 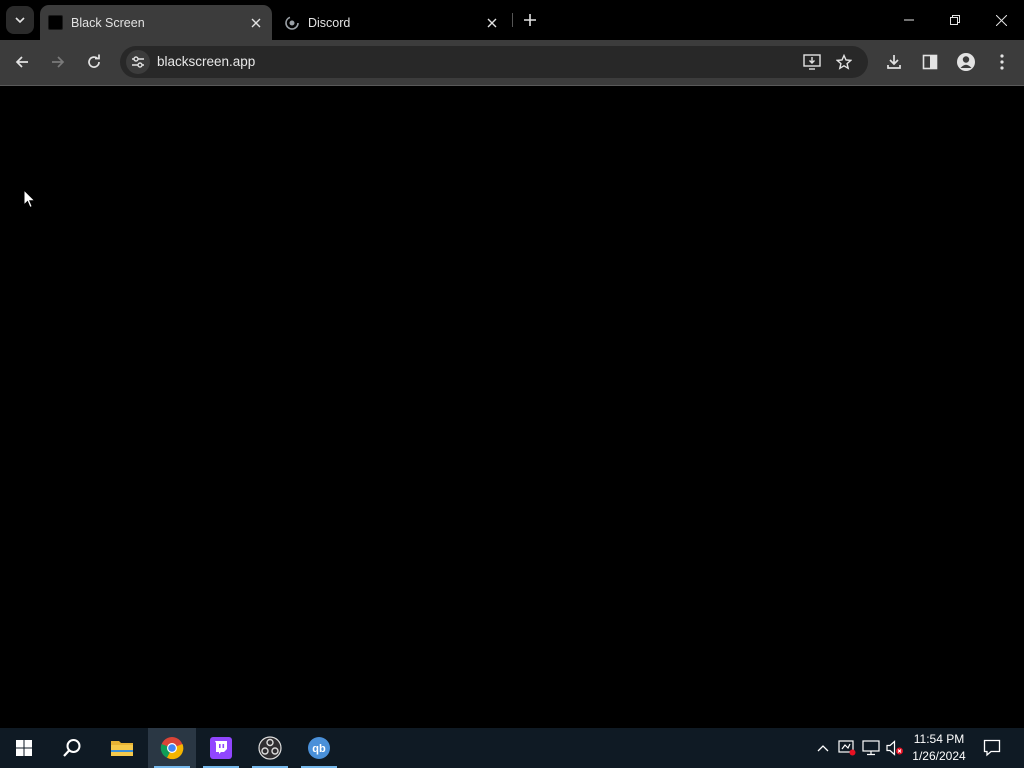 I want to click on minimize-button, so click(x=909, y=20).